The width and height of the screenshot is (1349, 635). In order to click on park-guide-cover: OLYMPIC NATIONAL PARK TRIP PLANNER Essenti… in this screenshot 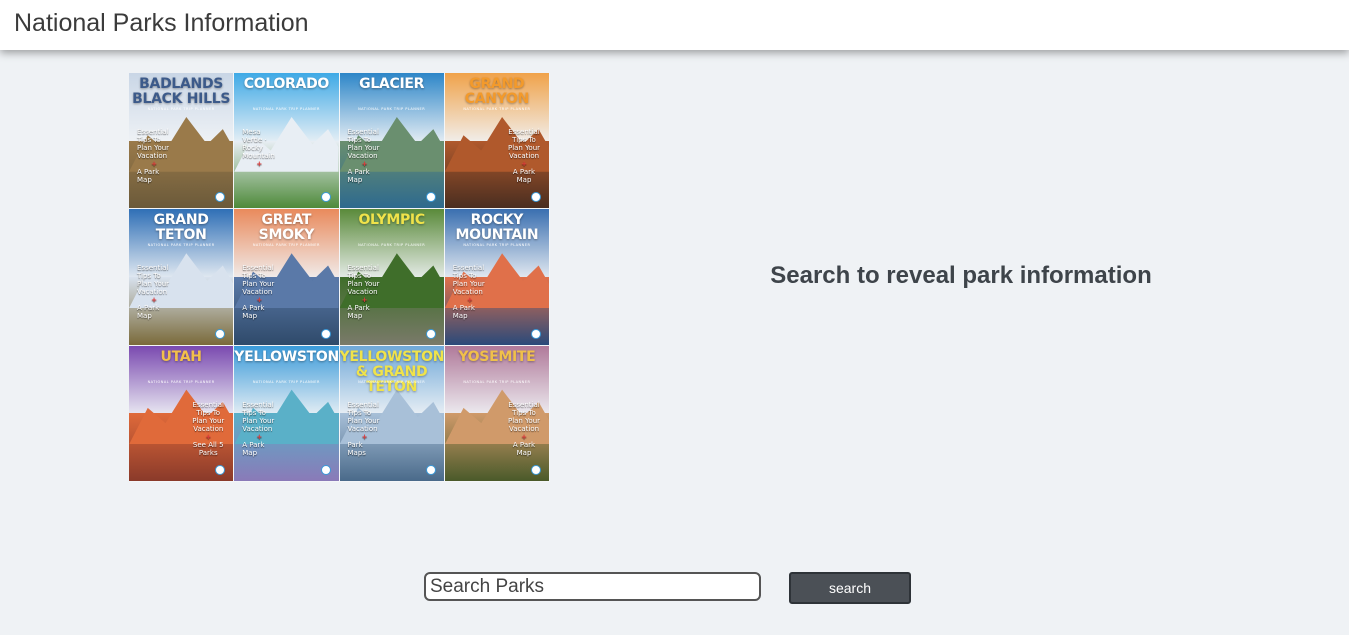, I will do `click(392, 277)`.